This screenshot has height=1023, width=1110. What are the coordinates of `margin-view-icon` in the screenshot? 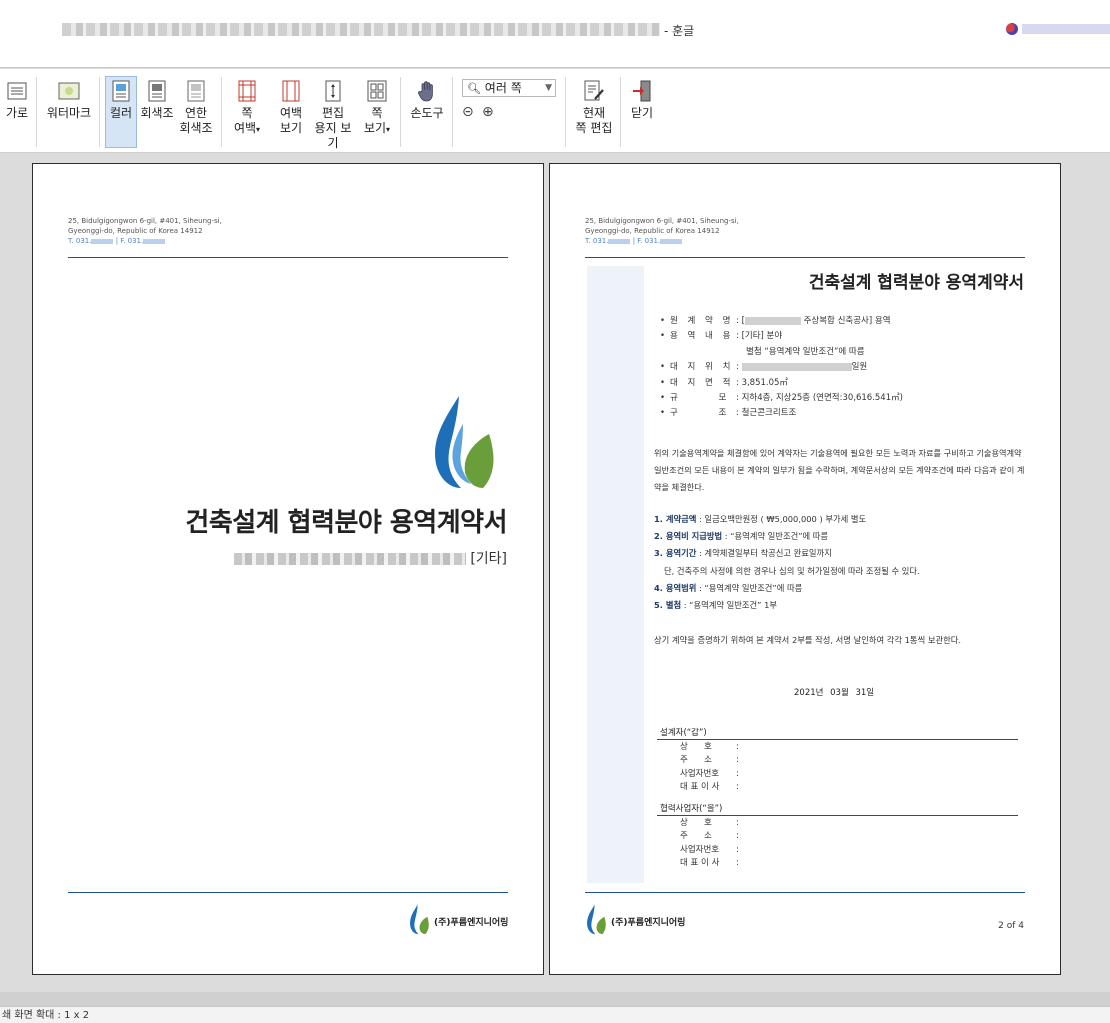 It's located at (291, 91).